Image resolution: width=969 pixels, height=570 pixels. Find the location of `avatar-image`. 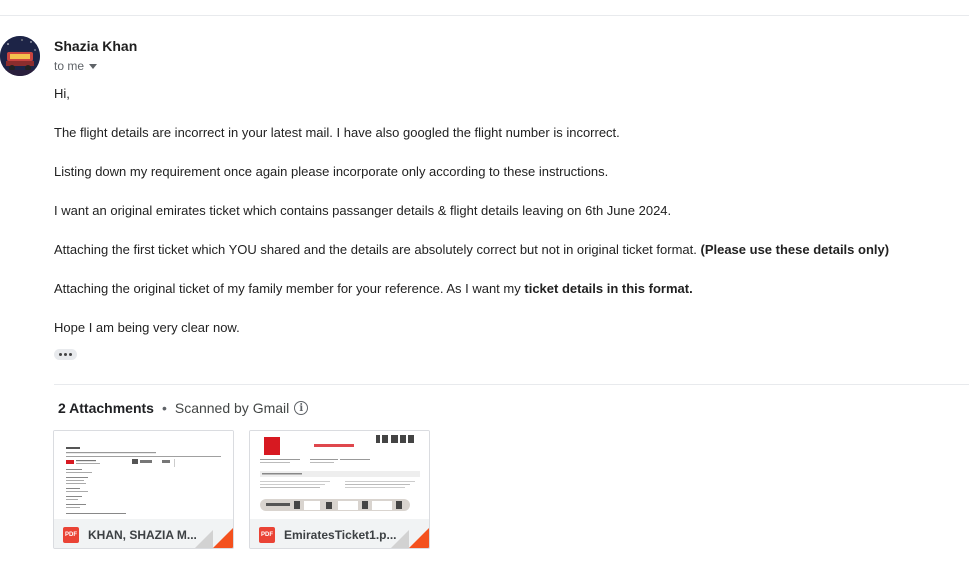

avatar-image is located at coordinates (20, 56).